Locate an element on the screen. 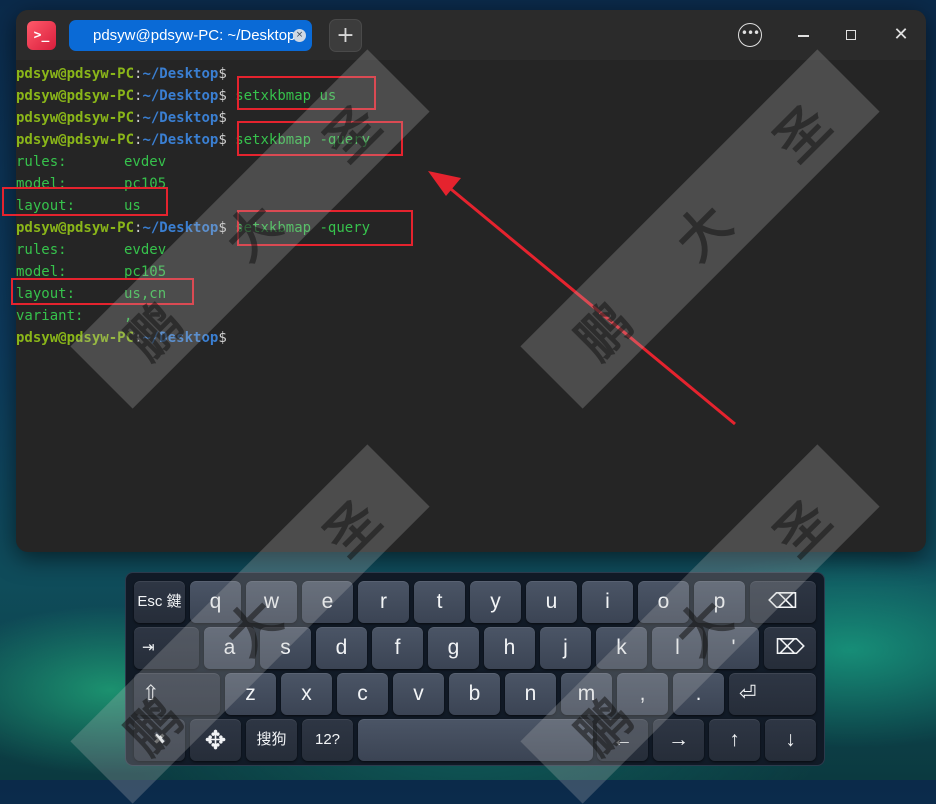 The height and width of the screenshot is (804, 936). title-bar: >_ pdsyw@pdsyw-PC: ~/Desktop × + ••• ✕ is located at coordinates (471, 35).